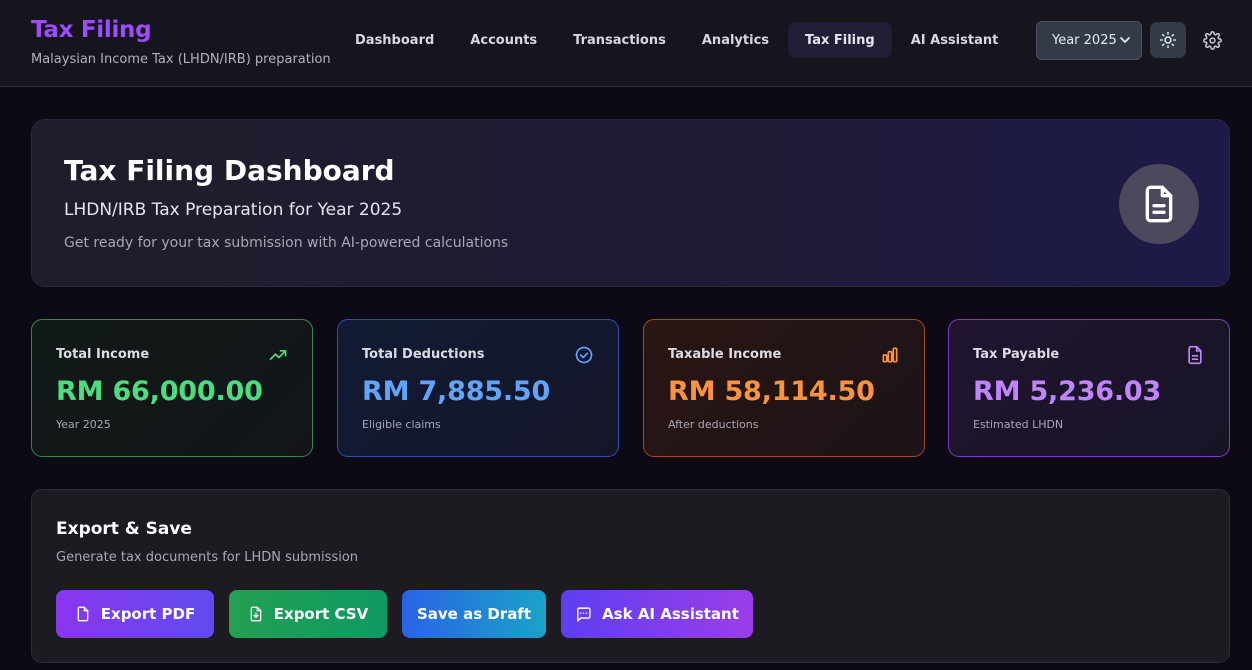  I want to click on nav-transactions: Transactions, so click(619, 40).